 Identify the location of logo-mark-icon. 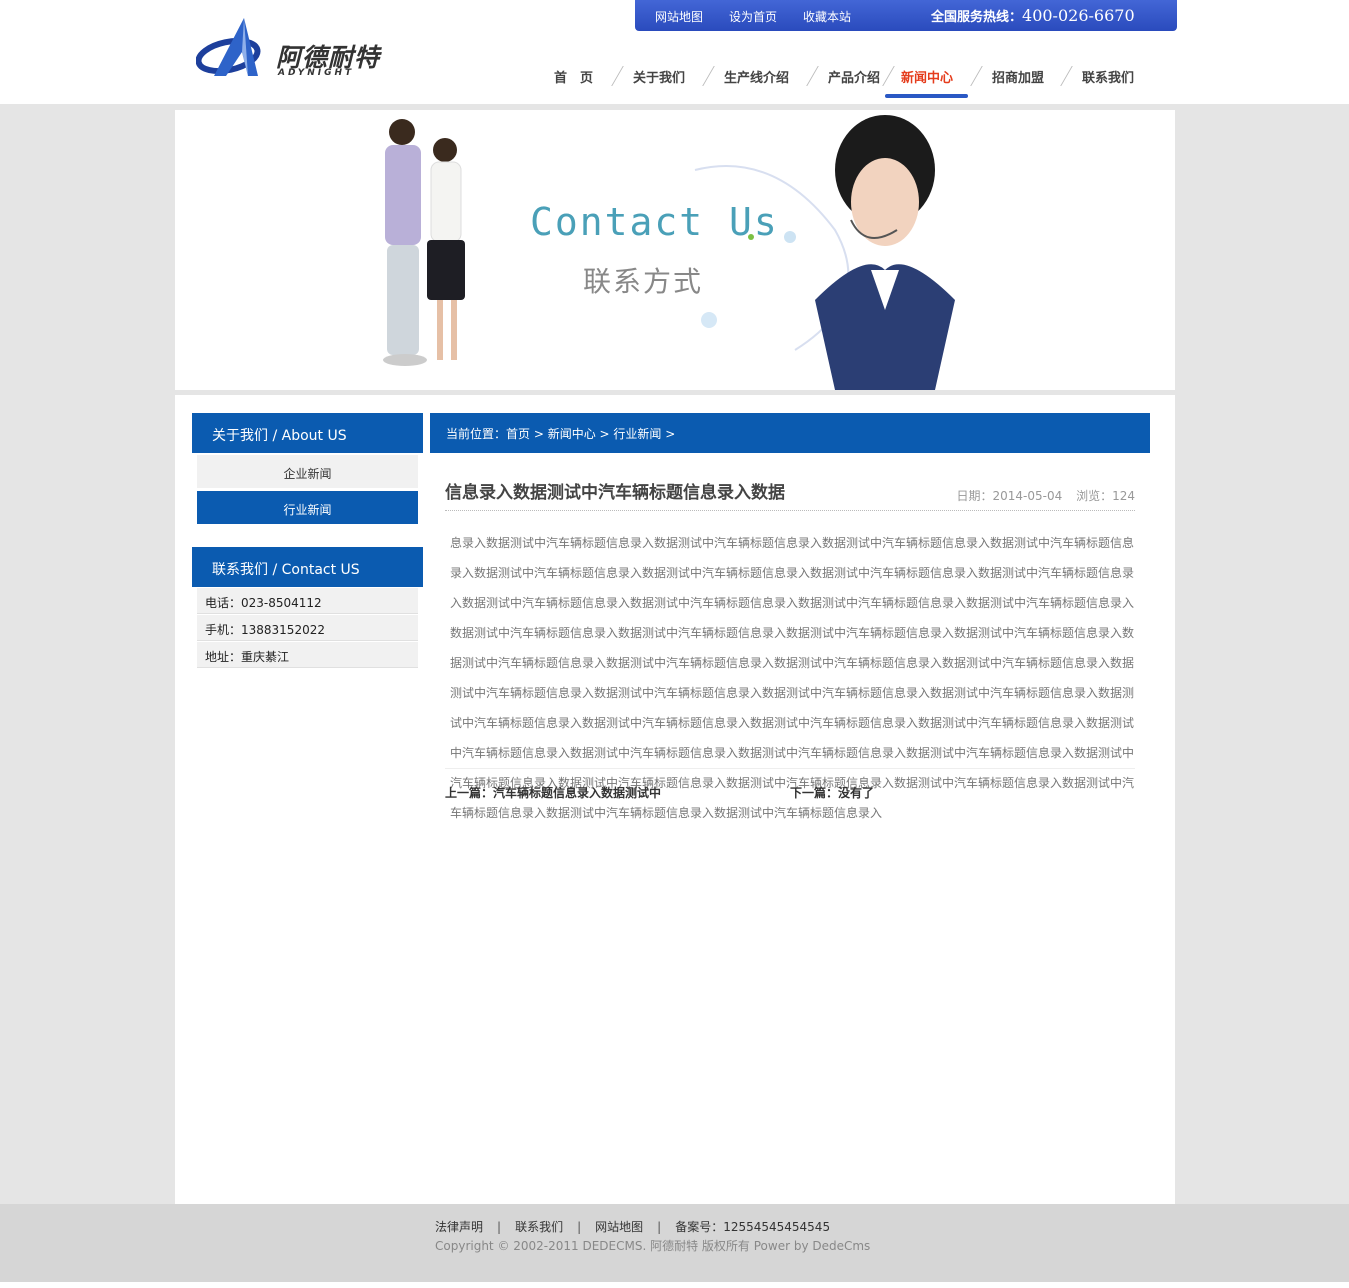
(228, 47).